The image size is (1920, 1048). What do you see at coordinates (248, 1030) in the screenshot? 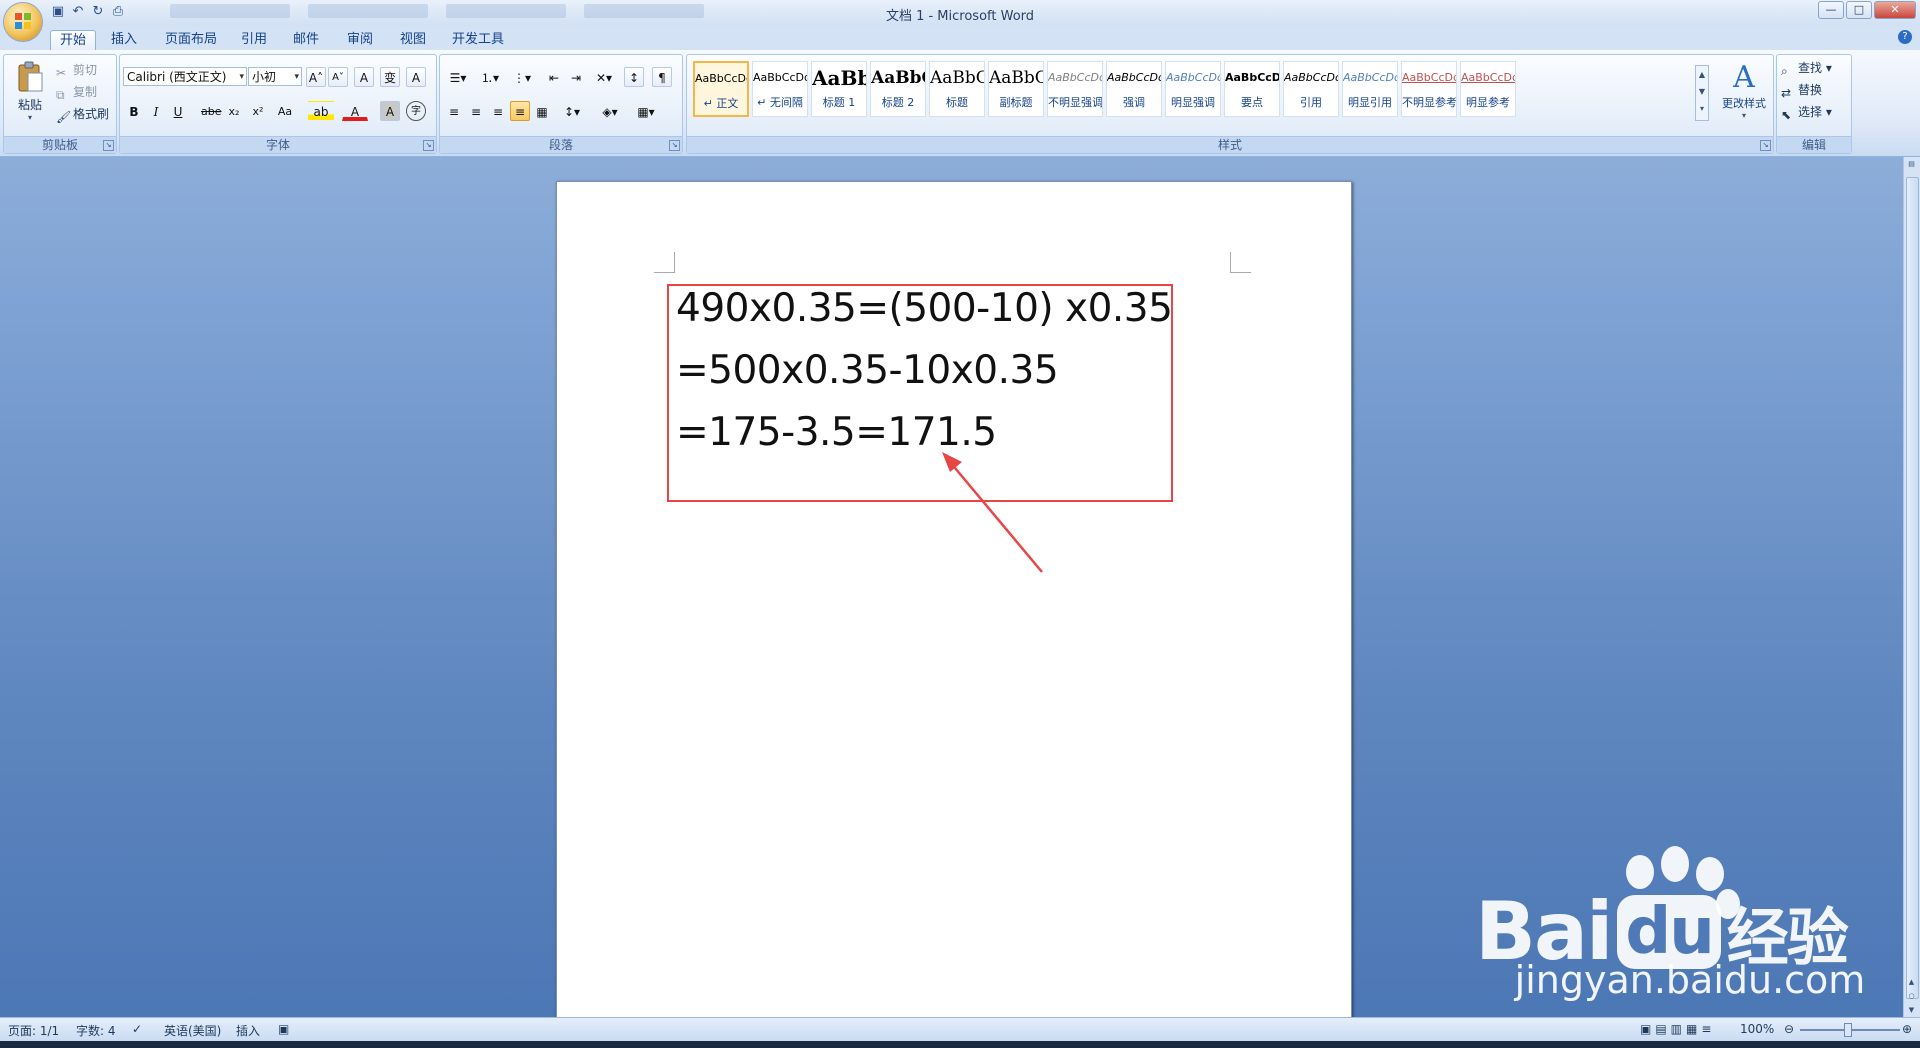
I see `insert-mode: 插入` at bounding box center [248, 1030].